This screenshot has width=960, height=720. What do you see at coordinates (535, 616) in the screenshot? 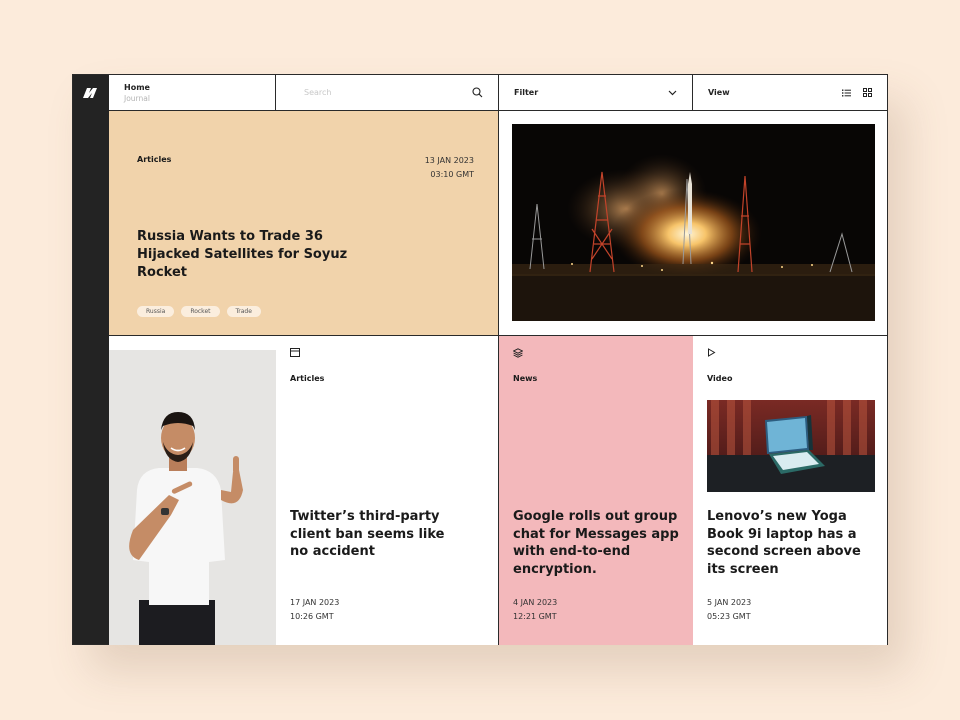
I see `card-date-time: 12:21 GMT` at bounding box center [535, 616].